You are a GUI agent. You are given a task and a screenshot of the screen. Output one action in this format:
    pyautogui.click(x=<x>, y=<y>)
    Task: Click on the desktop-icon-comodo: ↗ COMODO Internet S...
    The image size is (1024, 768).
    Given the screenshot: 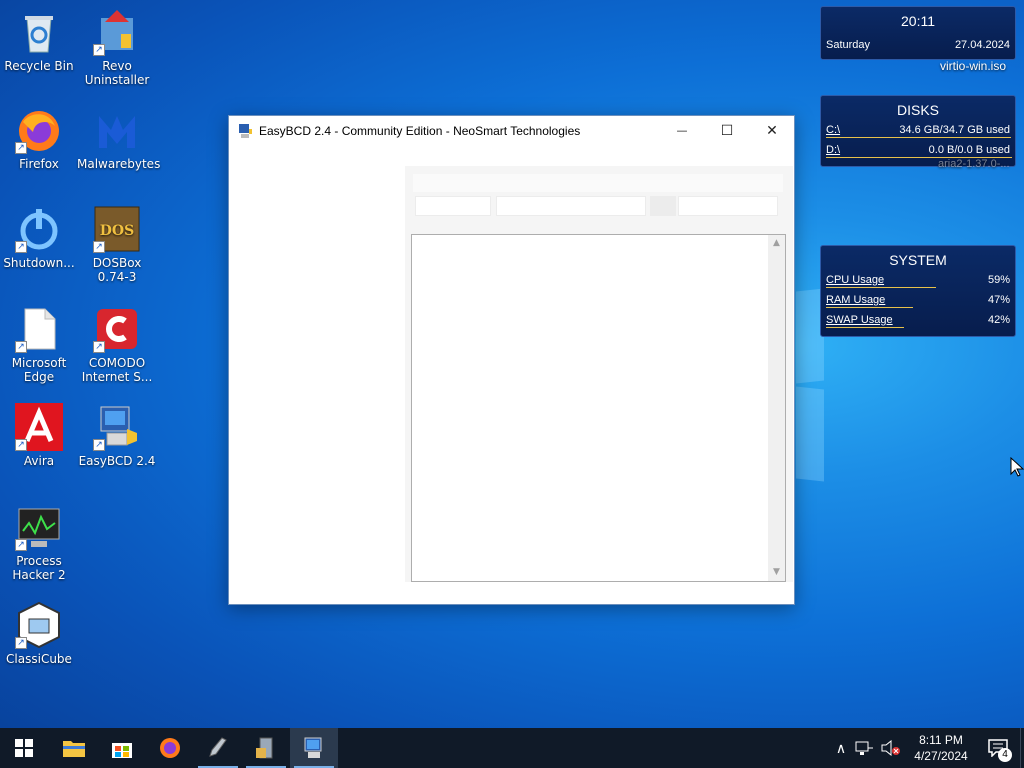 What is the action you would take?
    pyautogui.click(x=117, y=344)
    